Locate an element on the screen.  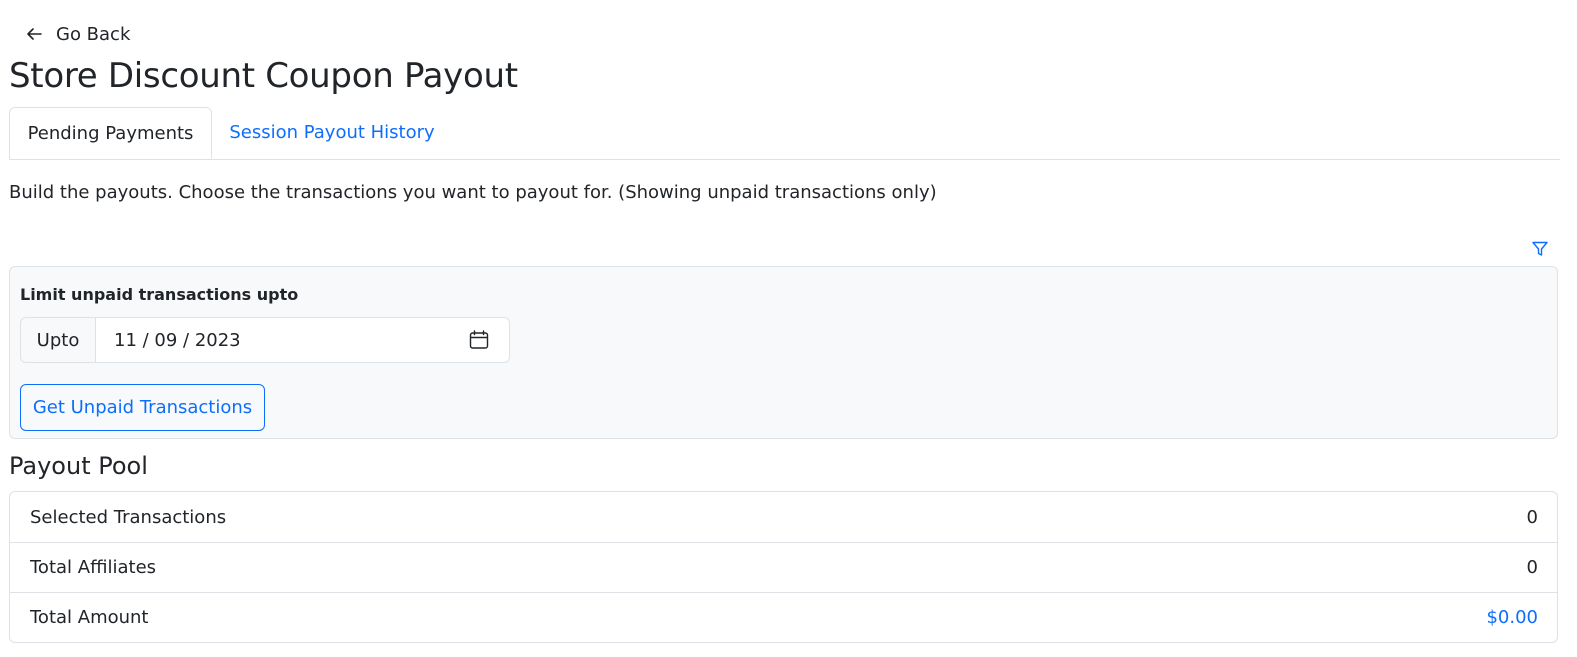
row-label: Selected Transactions is located at coordinates (128, 517).